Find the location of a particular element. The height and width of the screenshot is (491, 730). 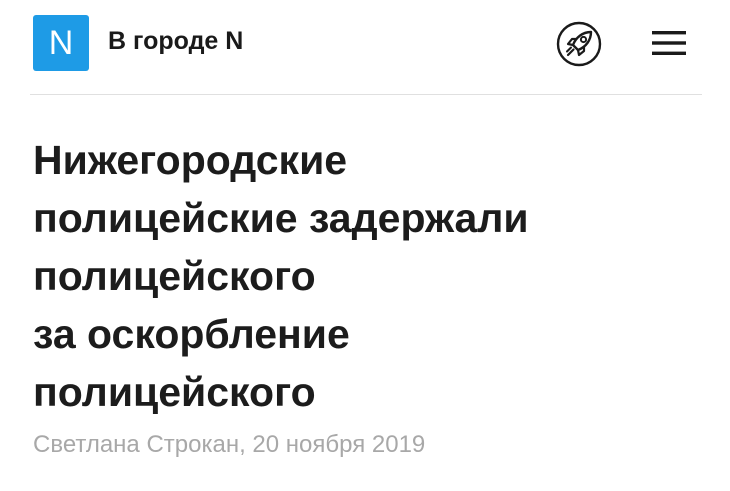

headline-line: Нижегородские is located at coordinates (190, 160).